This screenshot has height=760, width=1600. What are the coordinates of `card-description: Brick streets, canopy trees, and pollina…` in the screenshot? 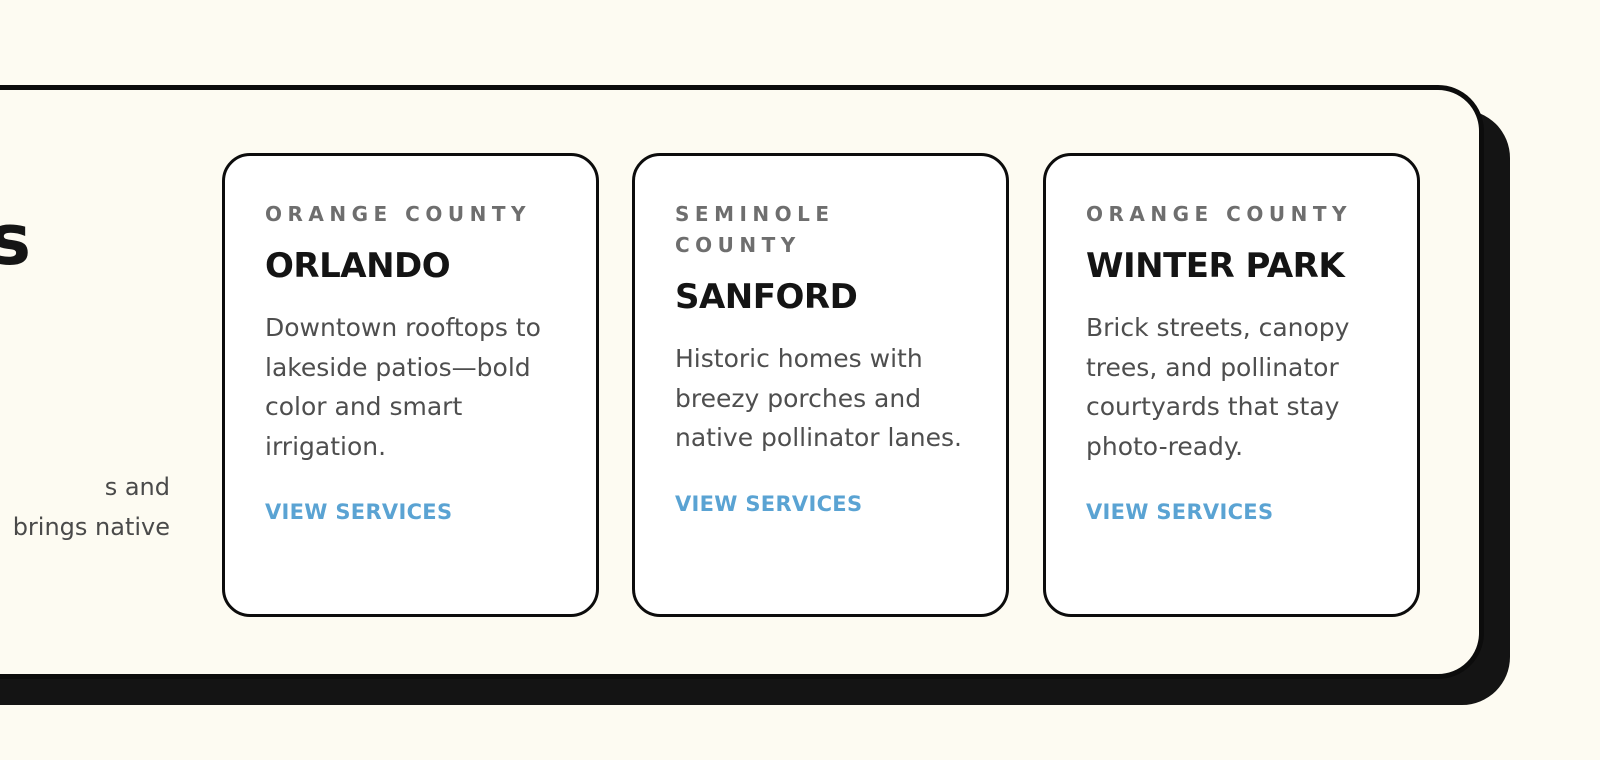 It's located at (1218, 387).